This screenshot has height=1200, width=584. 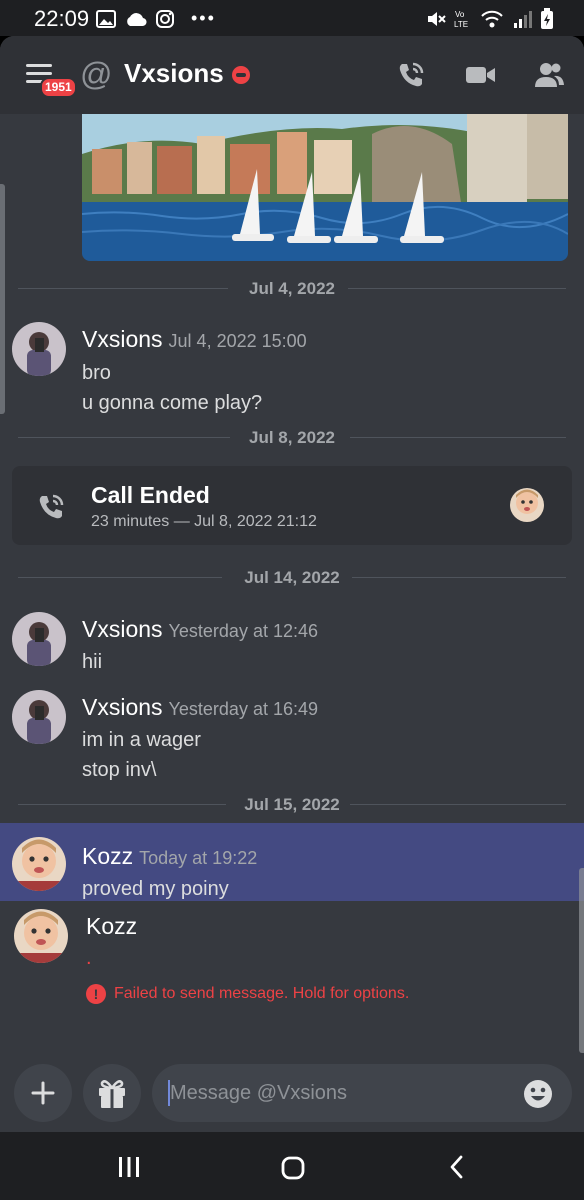 I want to click on message-composer, so click(x=292, y=1094).